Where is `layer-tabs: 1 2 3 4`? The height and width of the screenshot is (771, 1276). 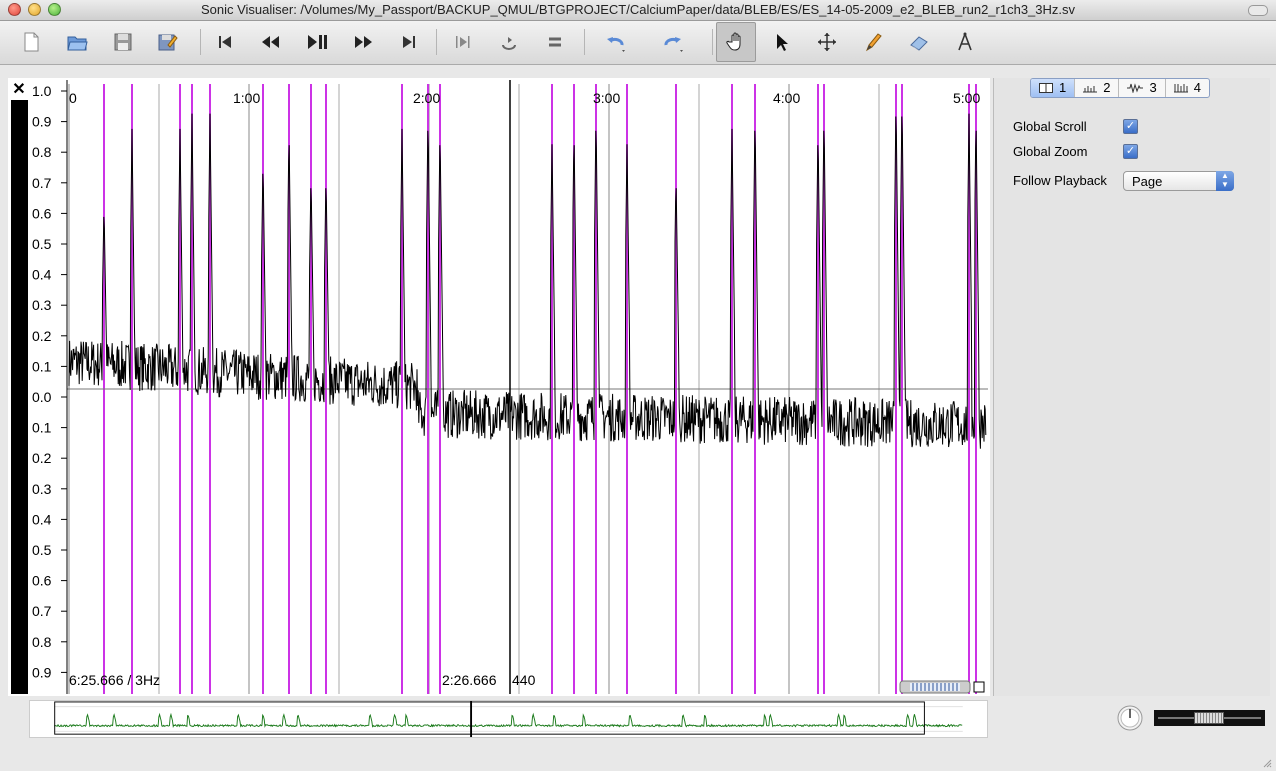 layer-tabs: 1 2 3 4 is located at coordinates (1120, 88).